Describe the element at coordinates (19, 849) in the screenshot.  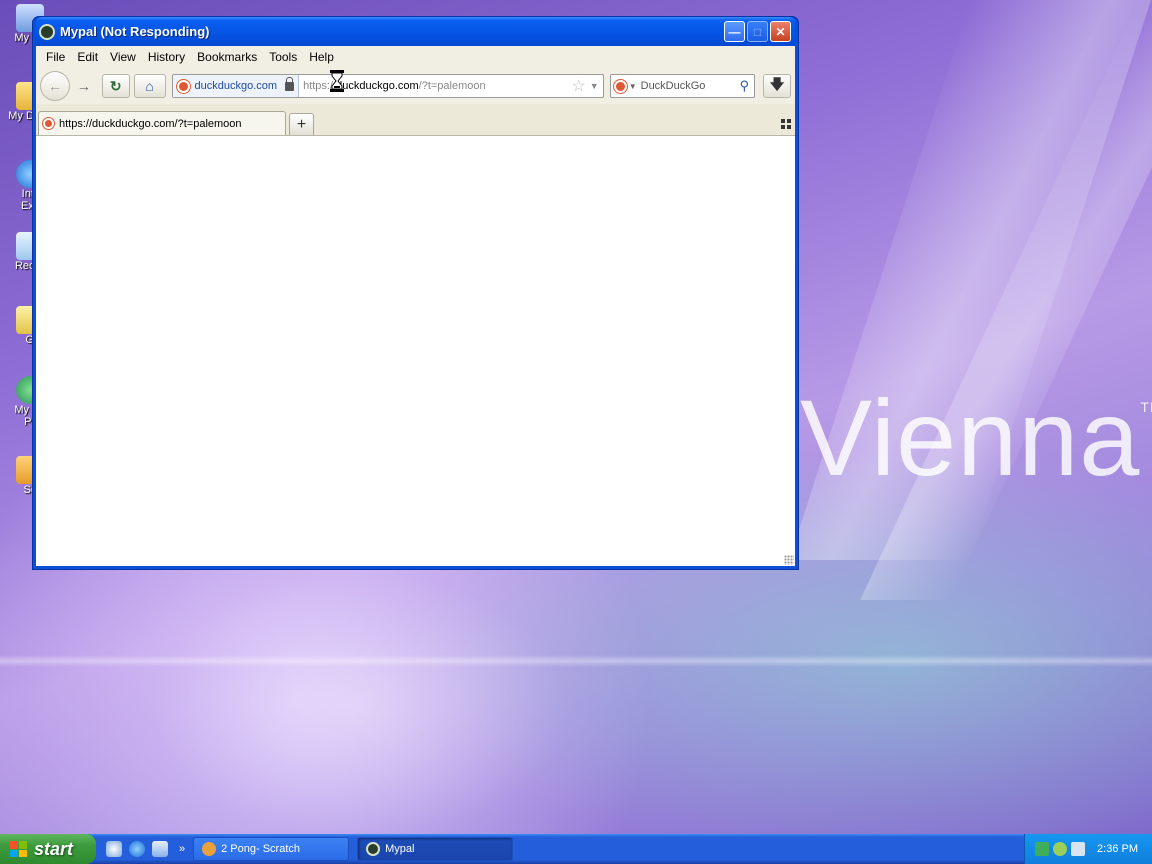
I see `windows-flag-icon` at that location.